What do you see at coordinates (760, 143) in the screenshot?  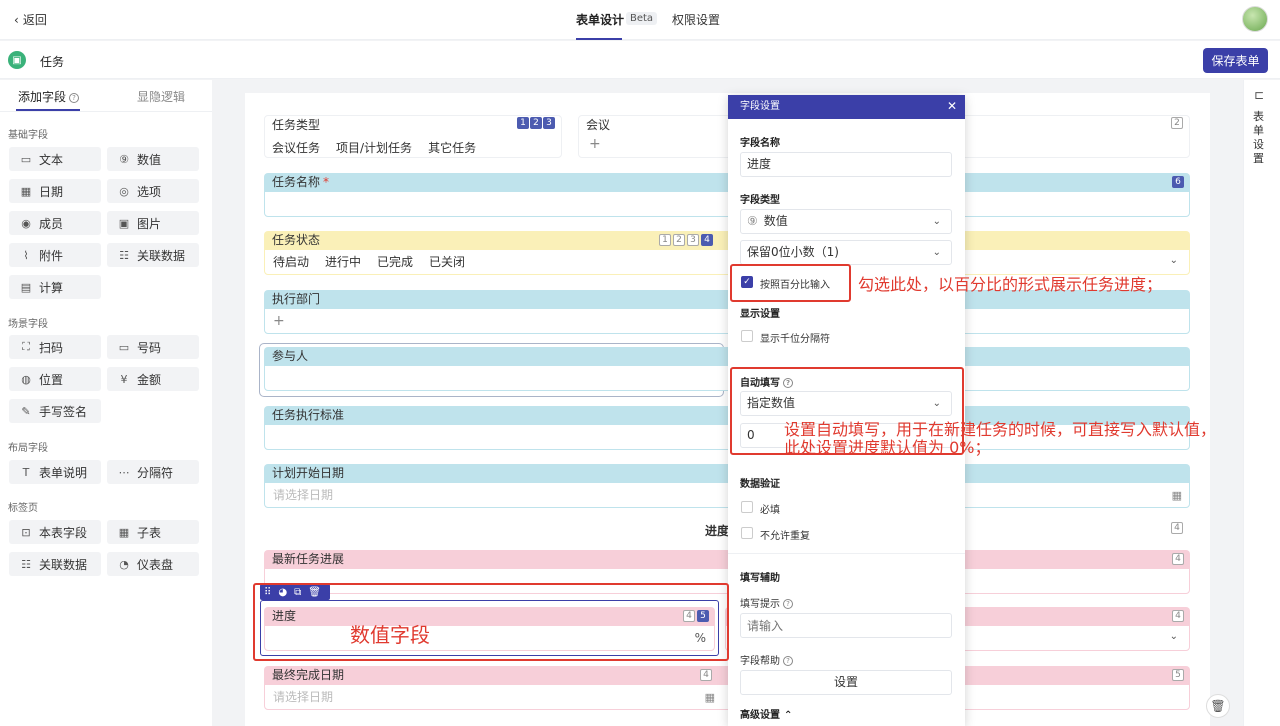 I see `field-name-label: 字段名称` at bounding box center [760, 143].